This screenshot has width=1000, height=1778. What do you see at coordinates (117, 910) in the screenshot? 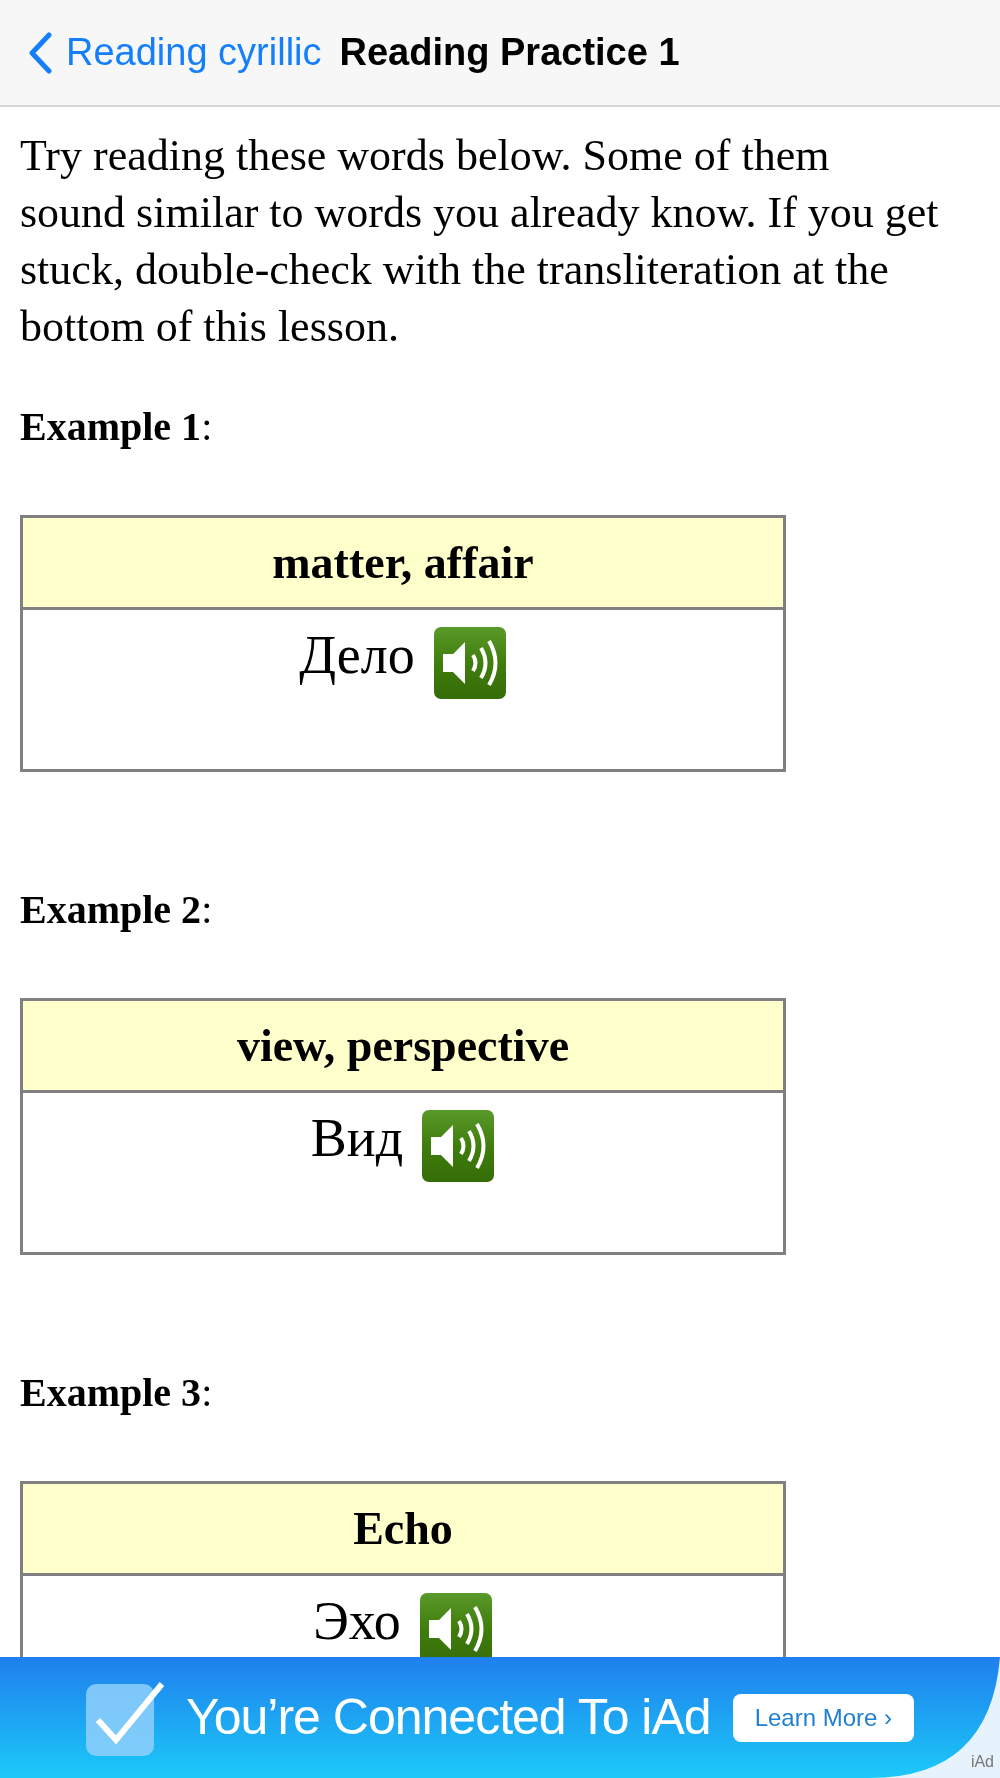
I see `example-label: Example 2:` at bounding box center [117, 910].